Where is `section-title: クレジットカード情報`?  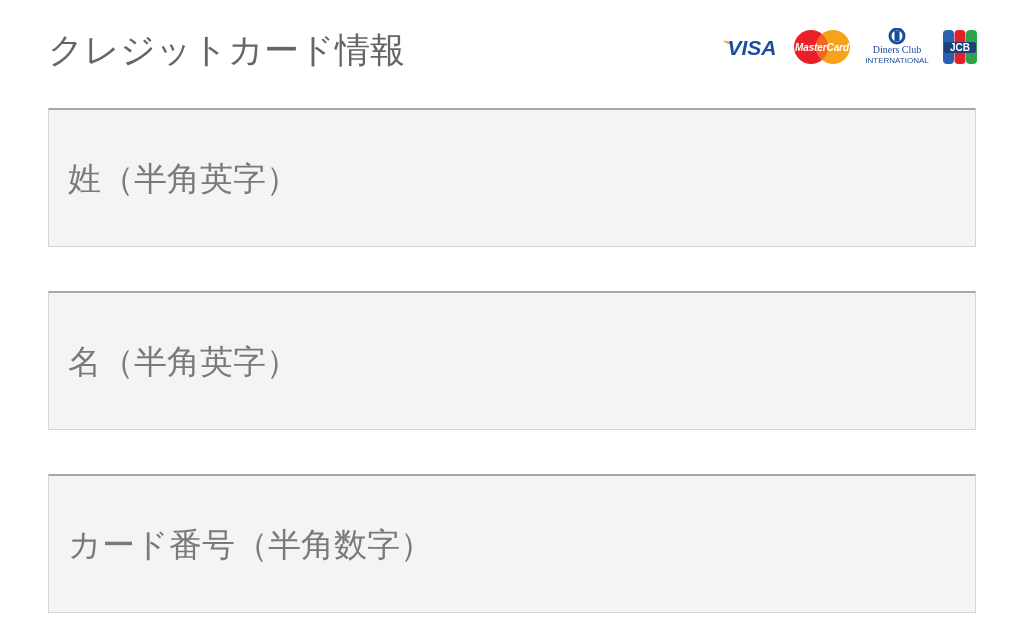
section-title: クレジットカード情報 is located at coordinates (226, 50).